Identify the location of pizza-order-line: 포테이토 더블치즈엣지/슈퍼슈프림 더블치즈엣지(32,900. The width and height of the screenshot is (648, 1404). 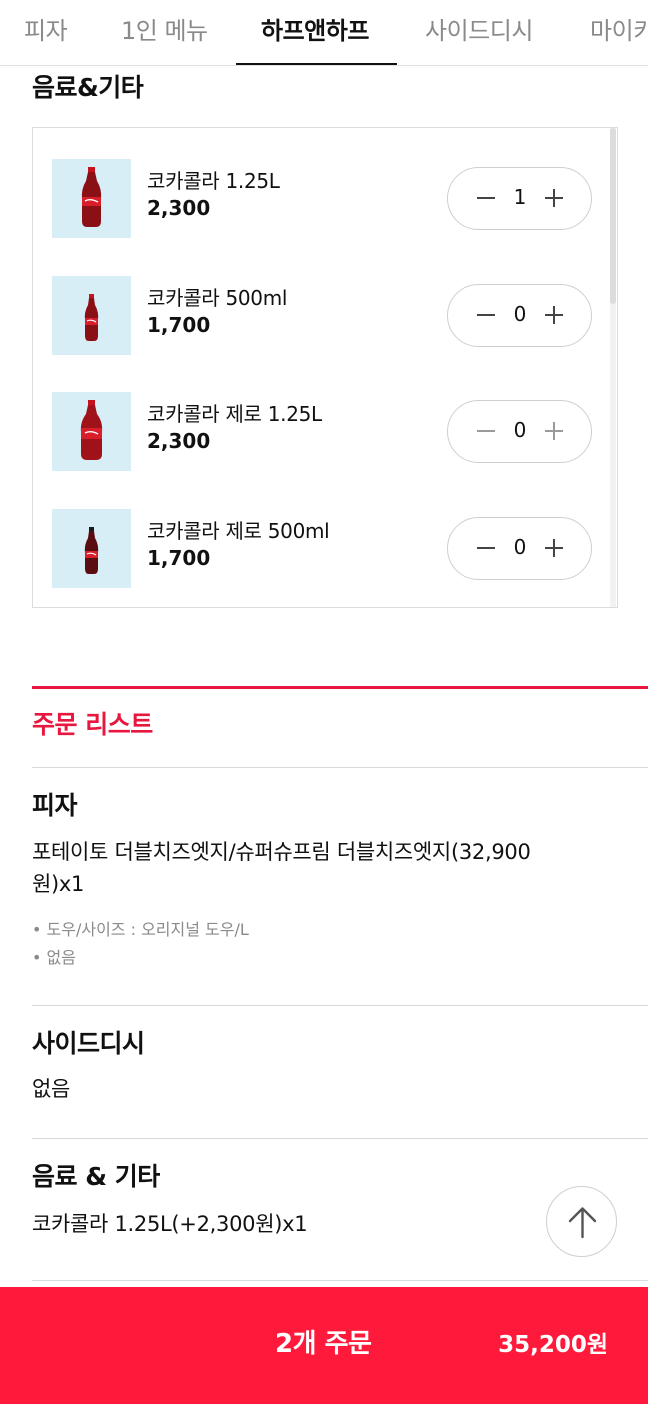
(281, 852).